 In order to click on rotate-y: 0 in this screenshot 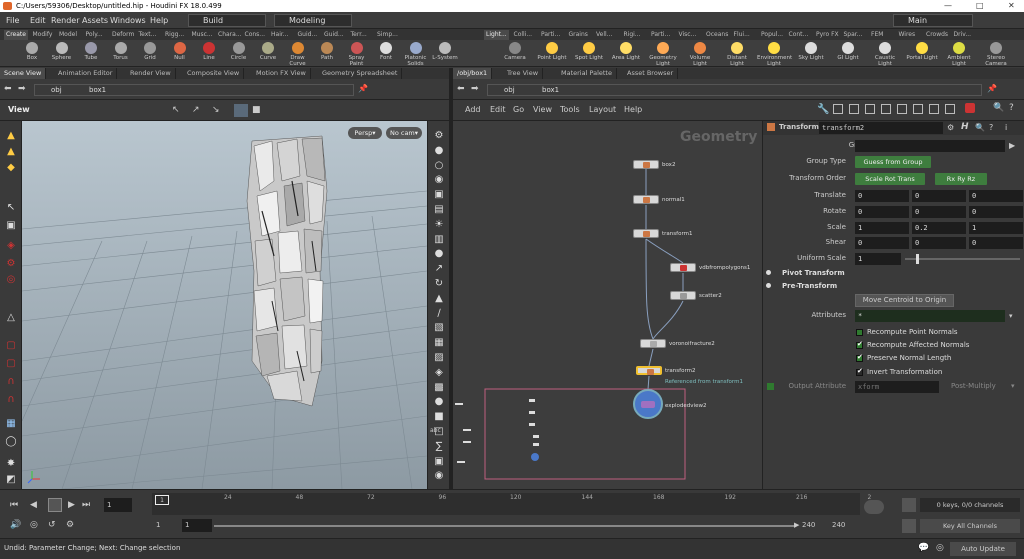, I will do `click(939, 212)`.